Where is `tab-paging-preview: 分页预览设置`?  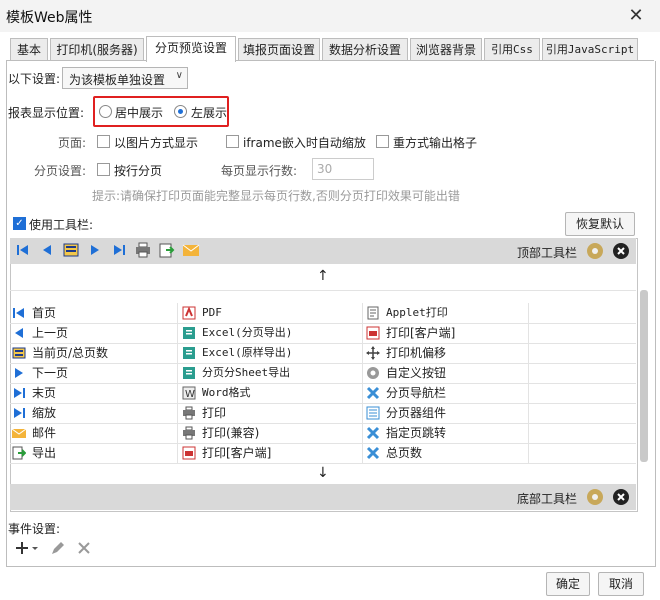 tab-paging-preview: 分页预览设置 is located at coordinates (191, 49).